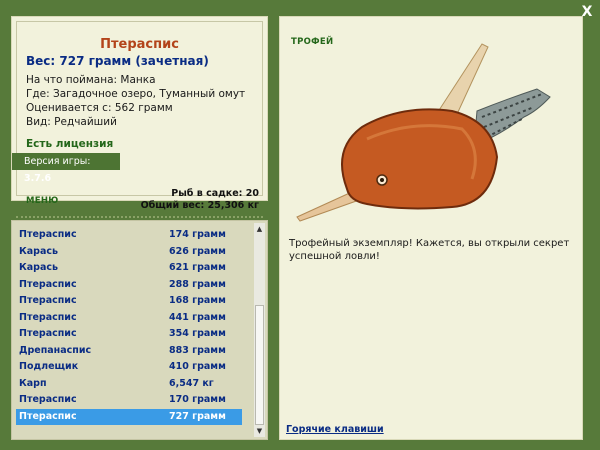  Describe the element at coordinates (129, 268) in the screenshot. I see `fish-list-item: Карась 621 грамм` at that location.